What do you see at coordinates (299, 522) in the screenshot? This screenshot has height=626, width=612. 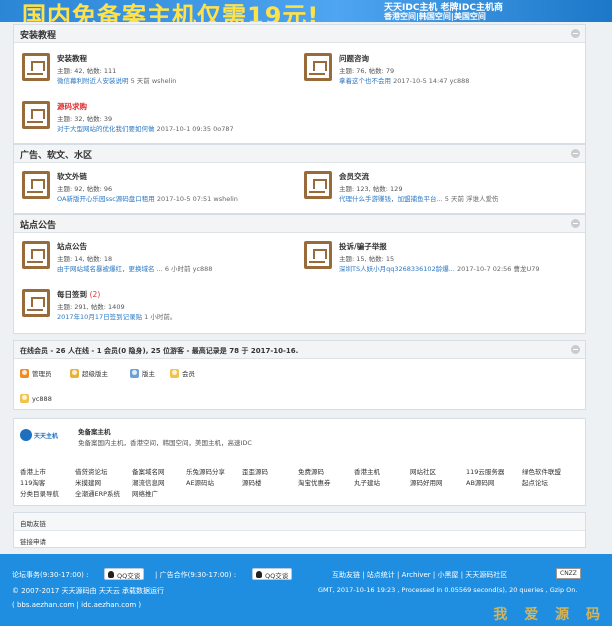 I see `friend-links-header: 自助友链` at bounding box center [299, 522].